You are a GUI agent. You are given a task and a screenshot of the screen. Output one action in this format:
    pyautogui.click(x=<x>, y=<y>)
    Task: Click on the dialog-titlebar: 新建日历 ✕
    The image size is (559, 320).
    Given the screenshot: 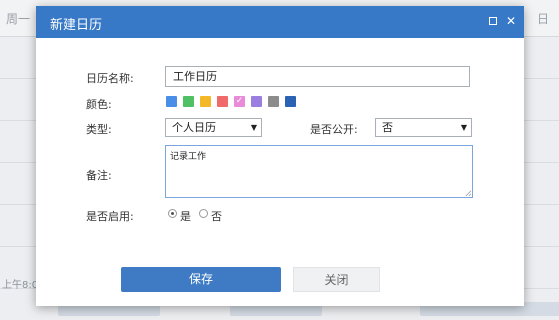 What is the action you would take?
    pyautogui.click(x=280, y=22)
    